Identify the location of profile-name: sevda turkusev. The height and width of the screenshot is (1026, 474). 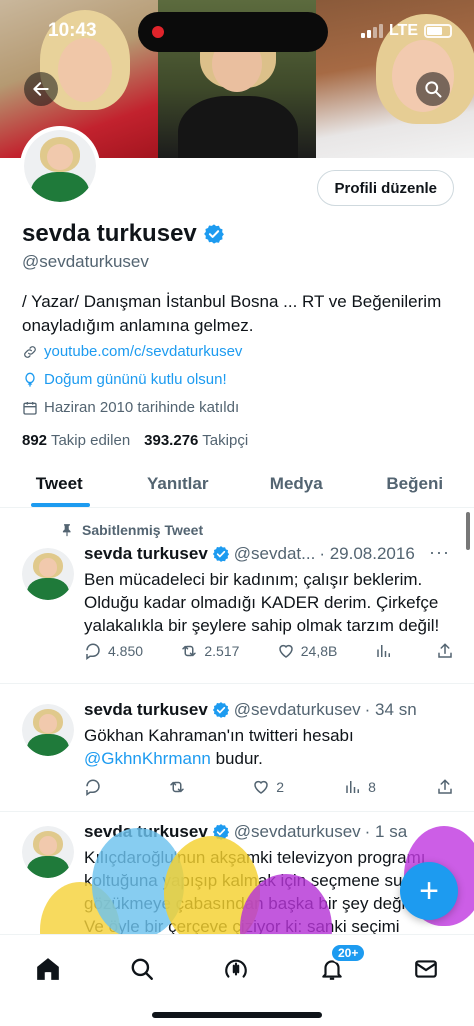
(109, 233).